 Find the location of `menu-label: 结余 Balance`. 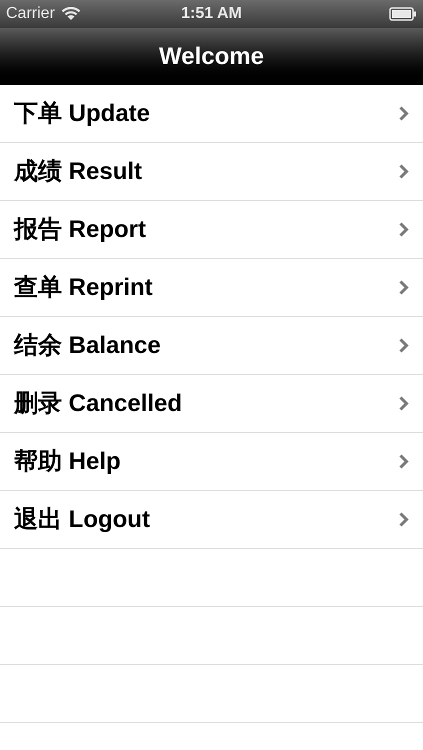

menu-label: 结余 Balance is located at coordinates (87, 345).